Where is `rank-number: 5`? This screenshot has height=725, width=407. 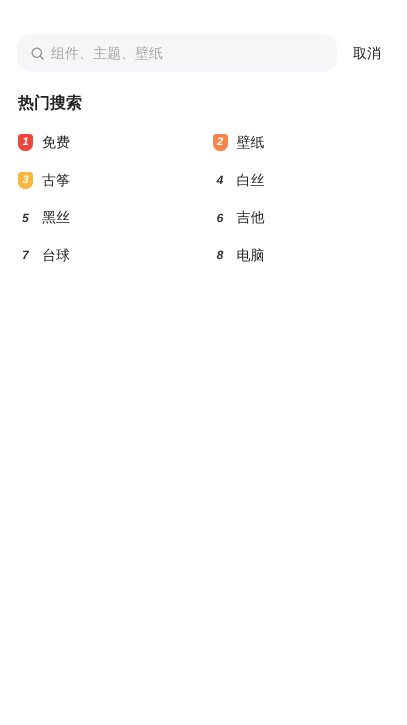 rank-number: 5 is located at coordinates (25, 218).